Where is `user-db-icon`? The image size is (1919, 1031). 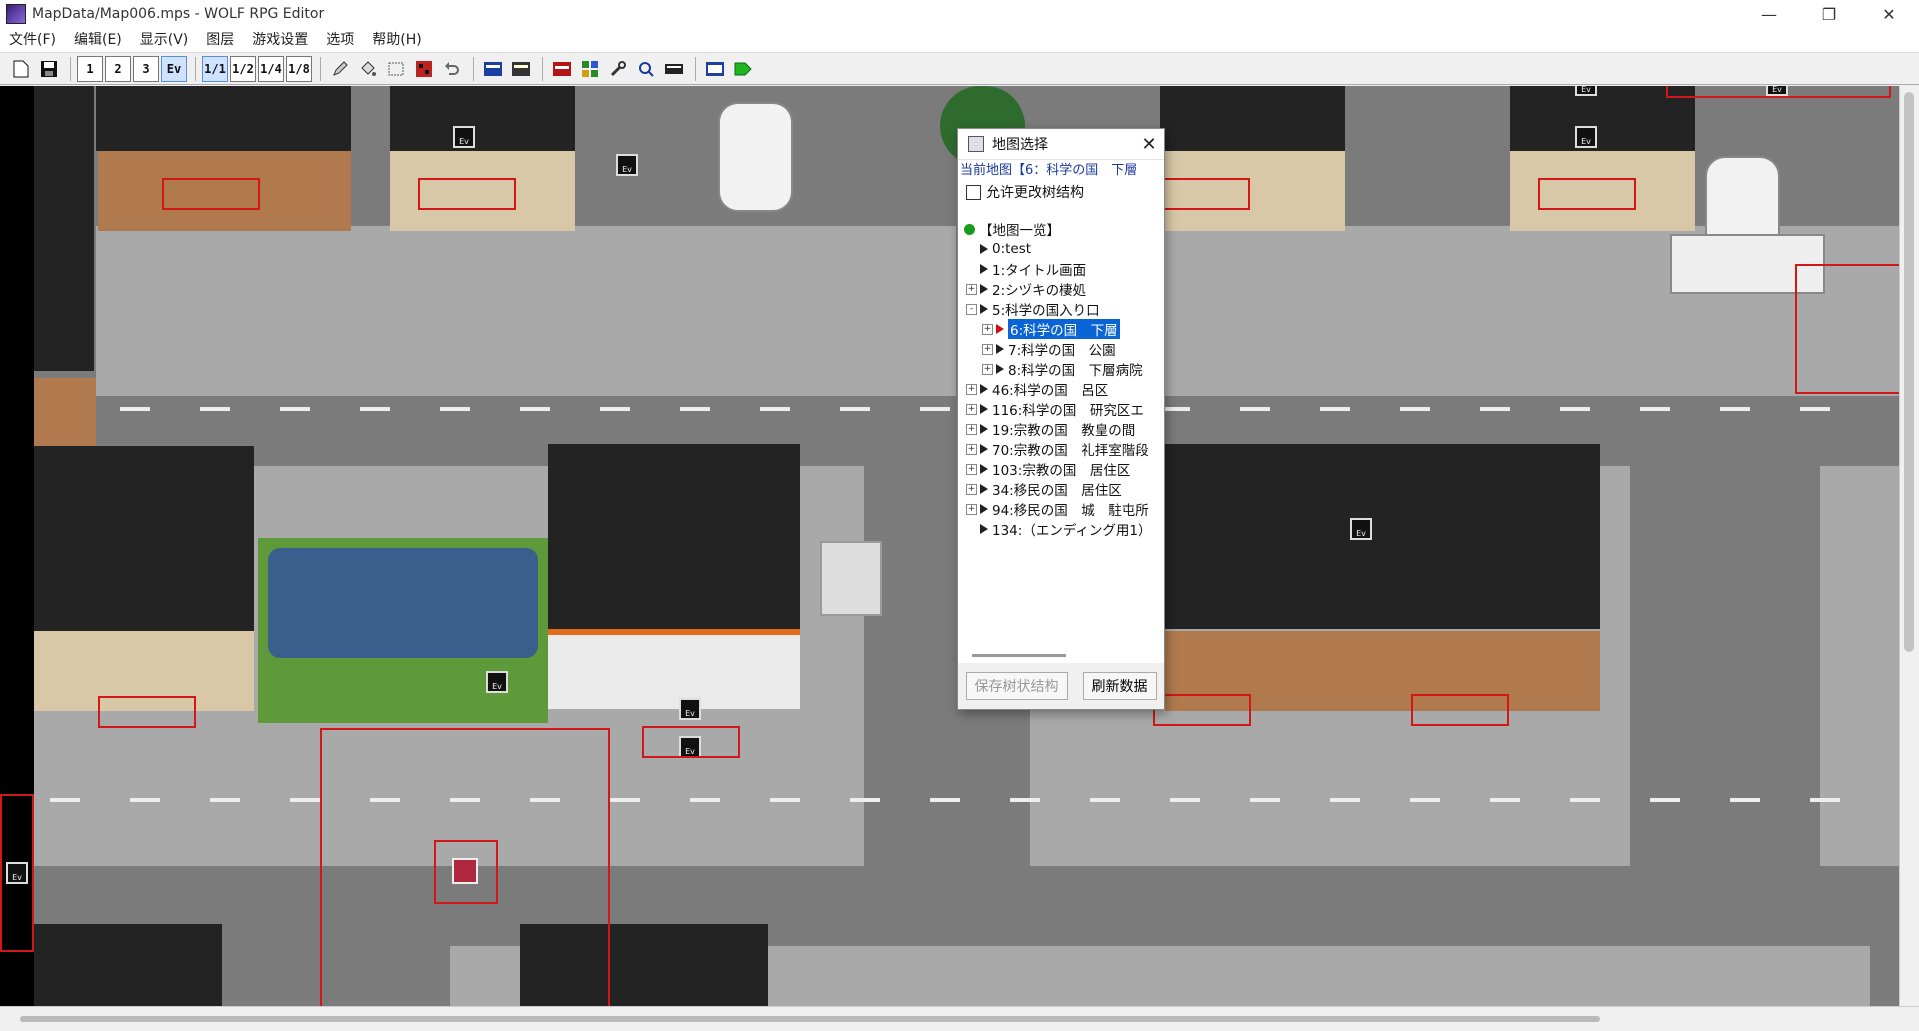 user-db-icon is located at coordinates (493, 69).